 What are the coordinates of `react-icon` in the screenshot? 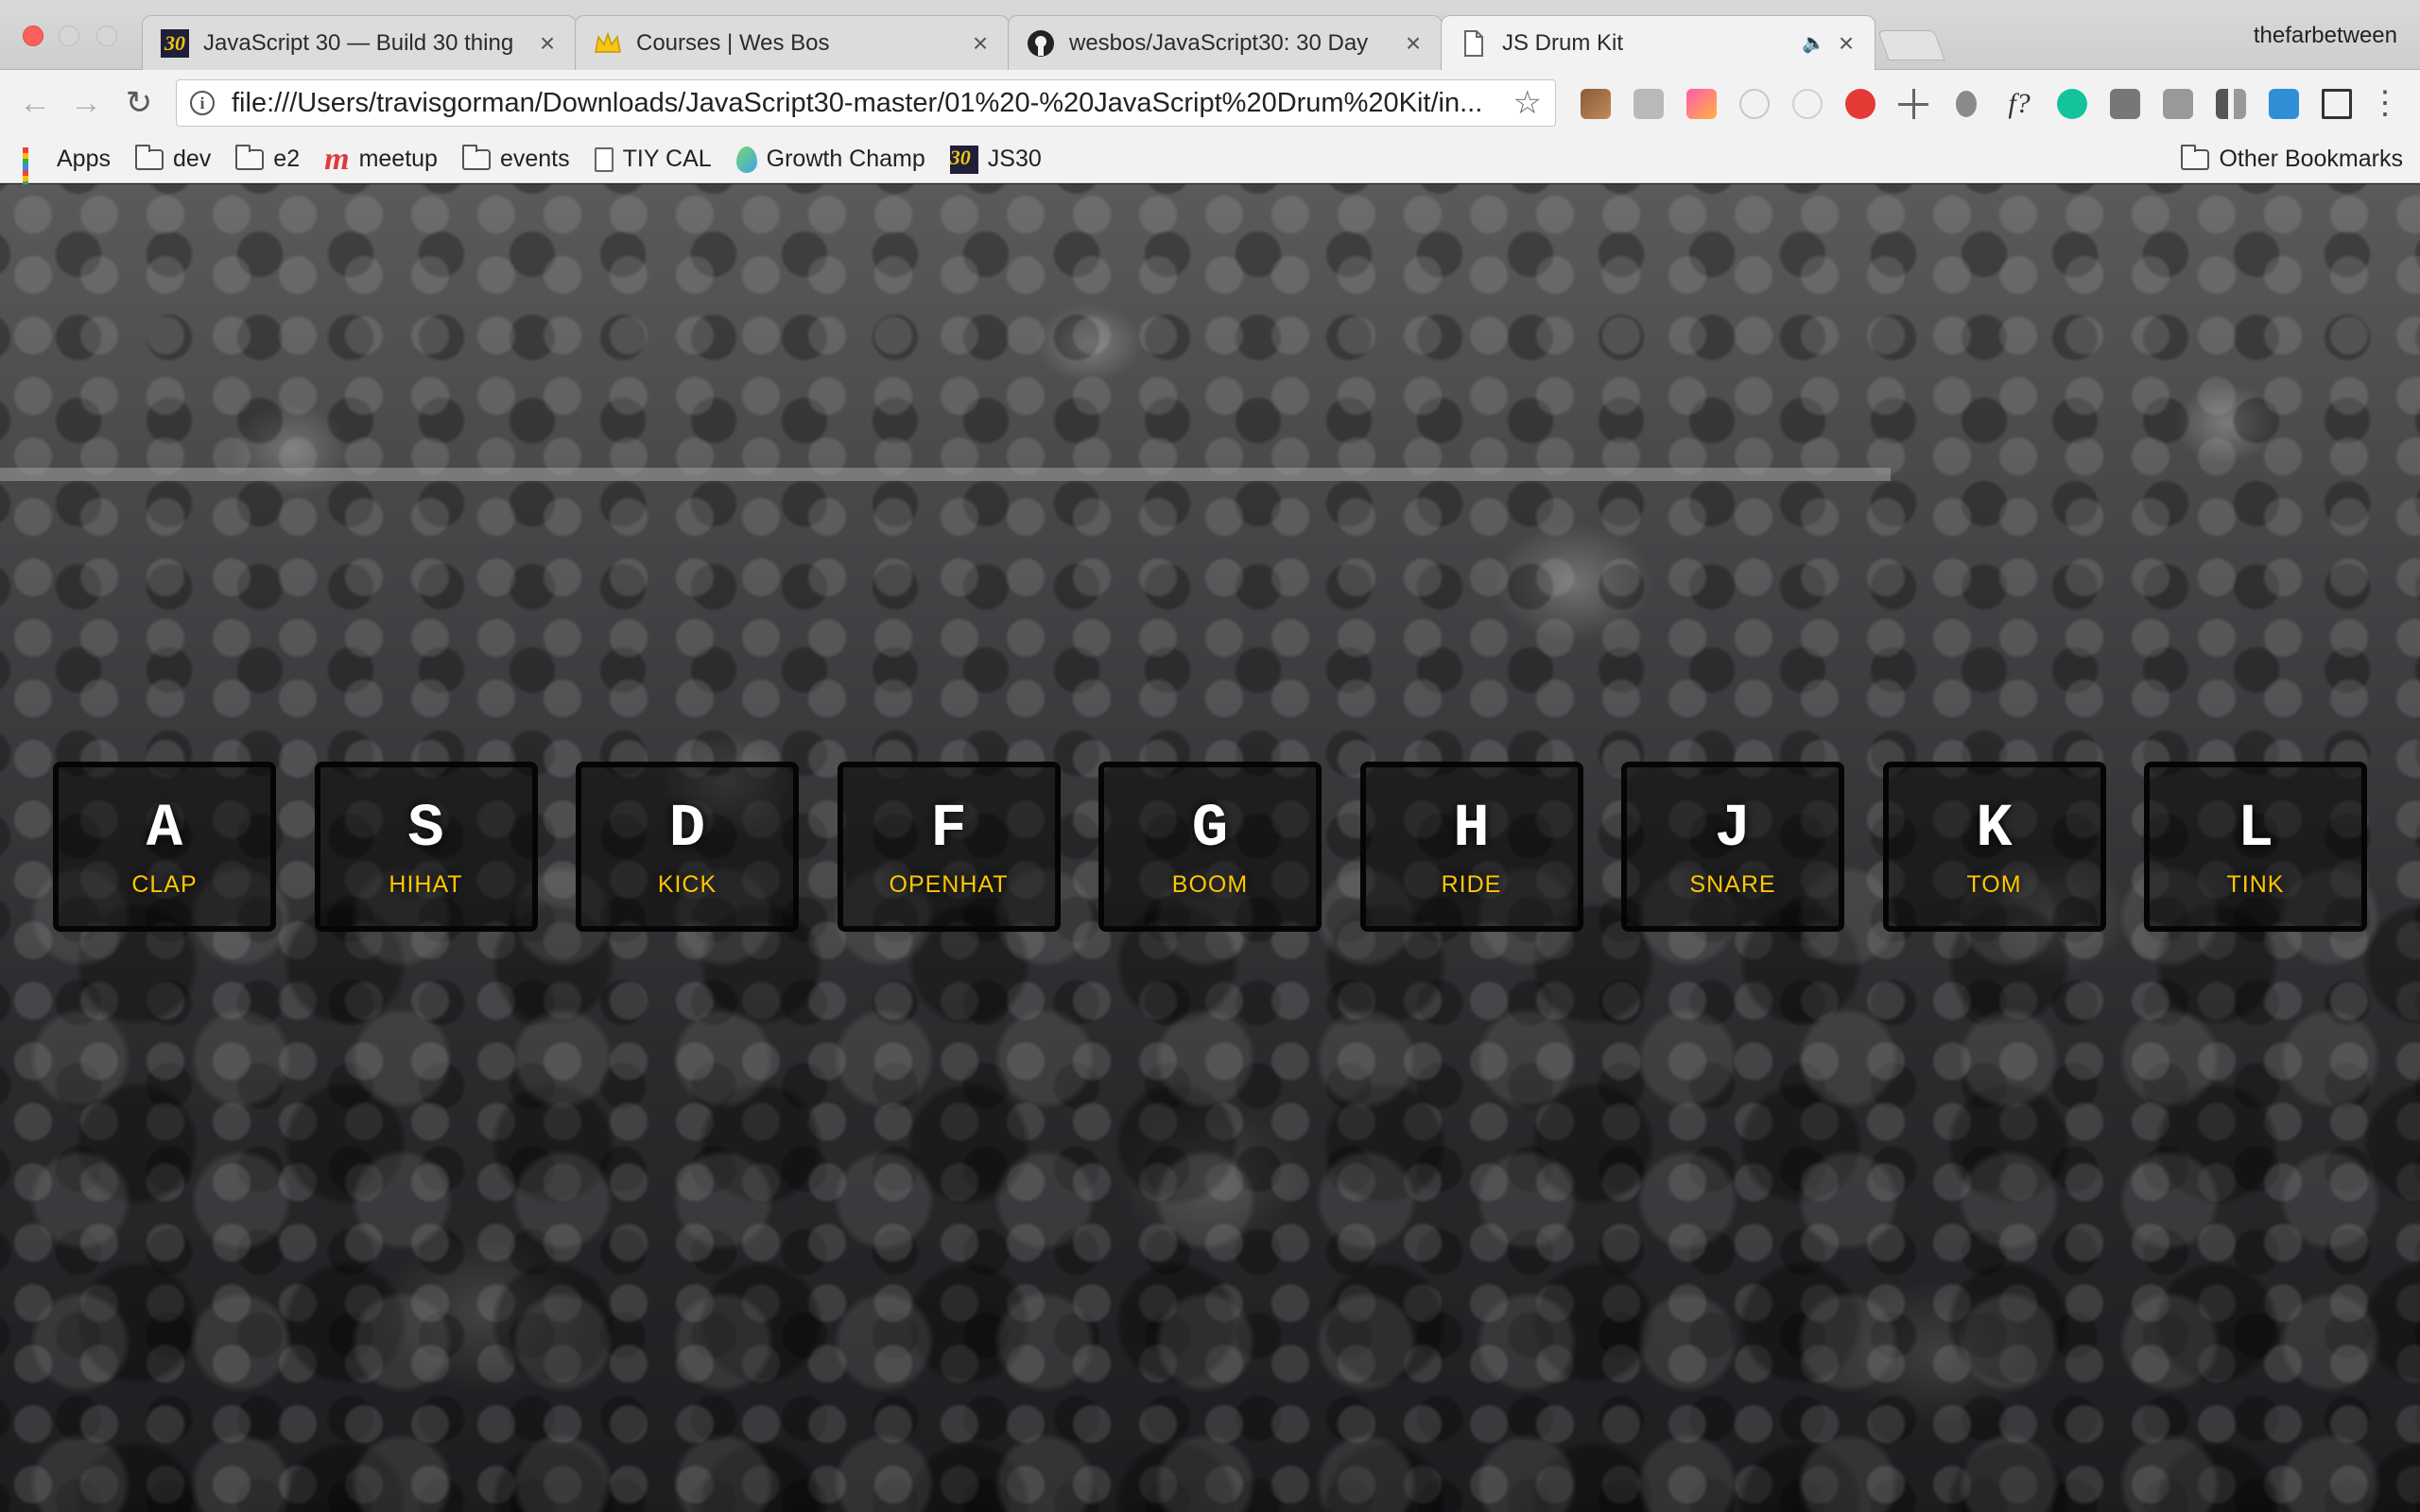 It's located at (1808, 104).